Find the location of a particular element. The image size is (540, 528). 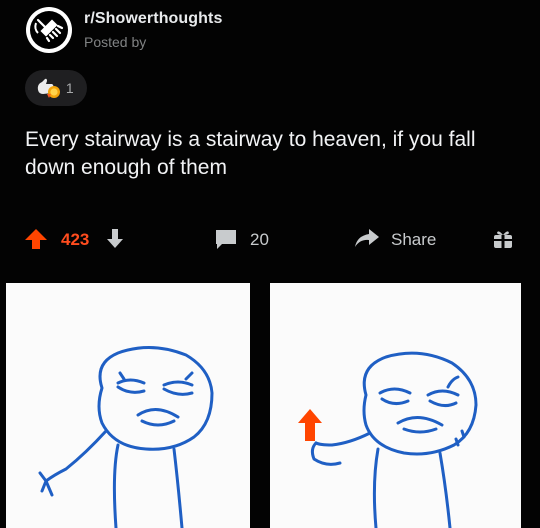

red-upvote-arrow-in-meme is located at coordinates (310, 425).